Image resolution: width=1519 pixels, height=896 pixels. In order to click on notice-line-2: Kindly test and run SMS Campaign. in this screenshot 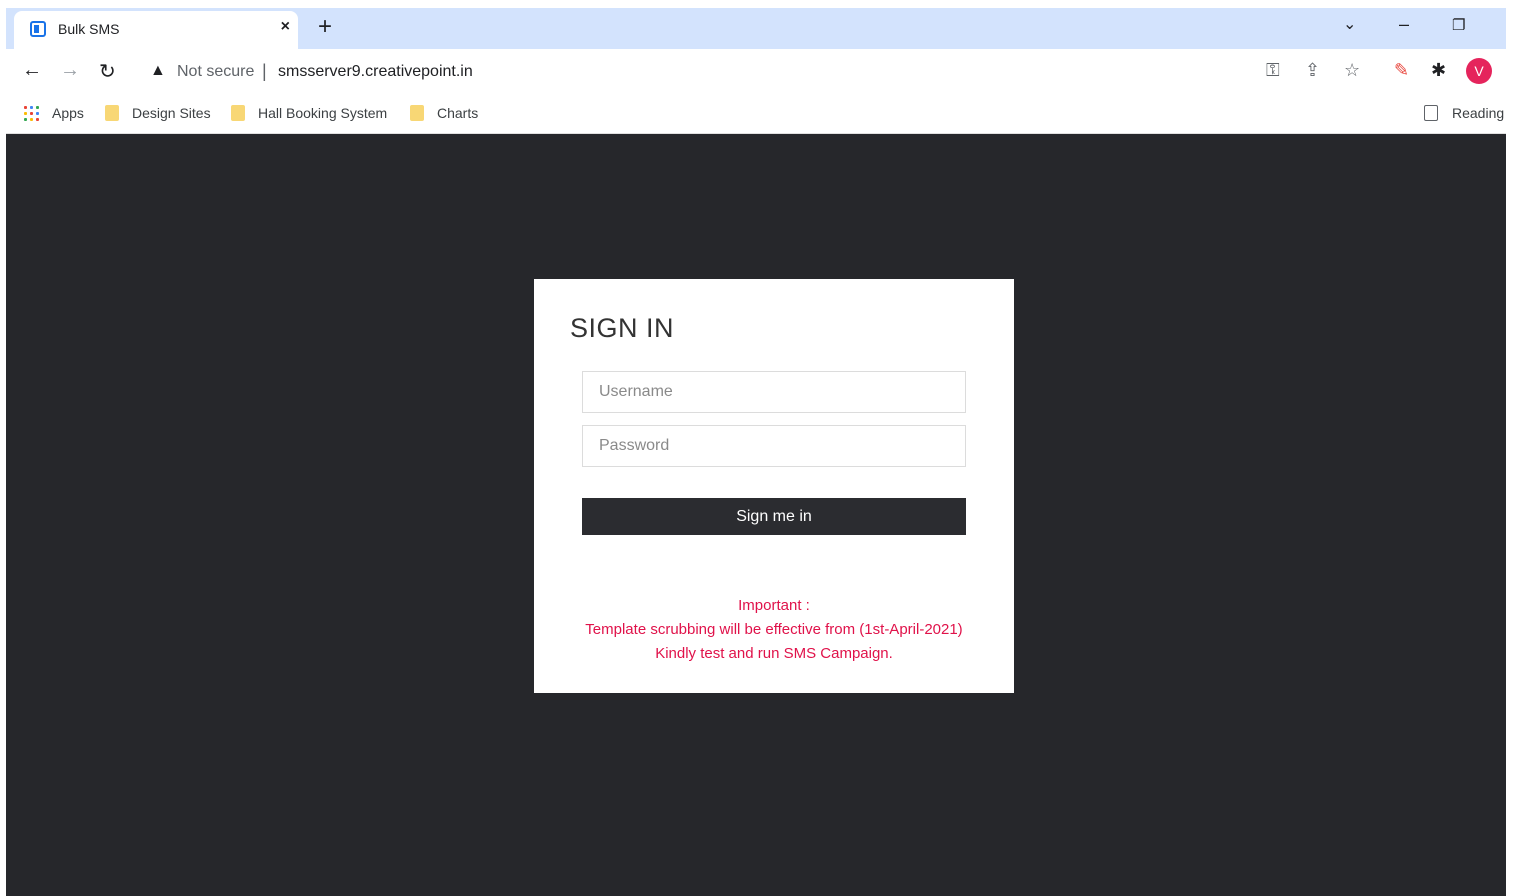, I will do `click(774, 653)`.